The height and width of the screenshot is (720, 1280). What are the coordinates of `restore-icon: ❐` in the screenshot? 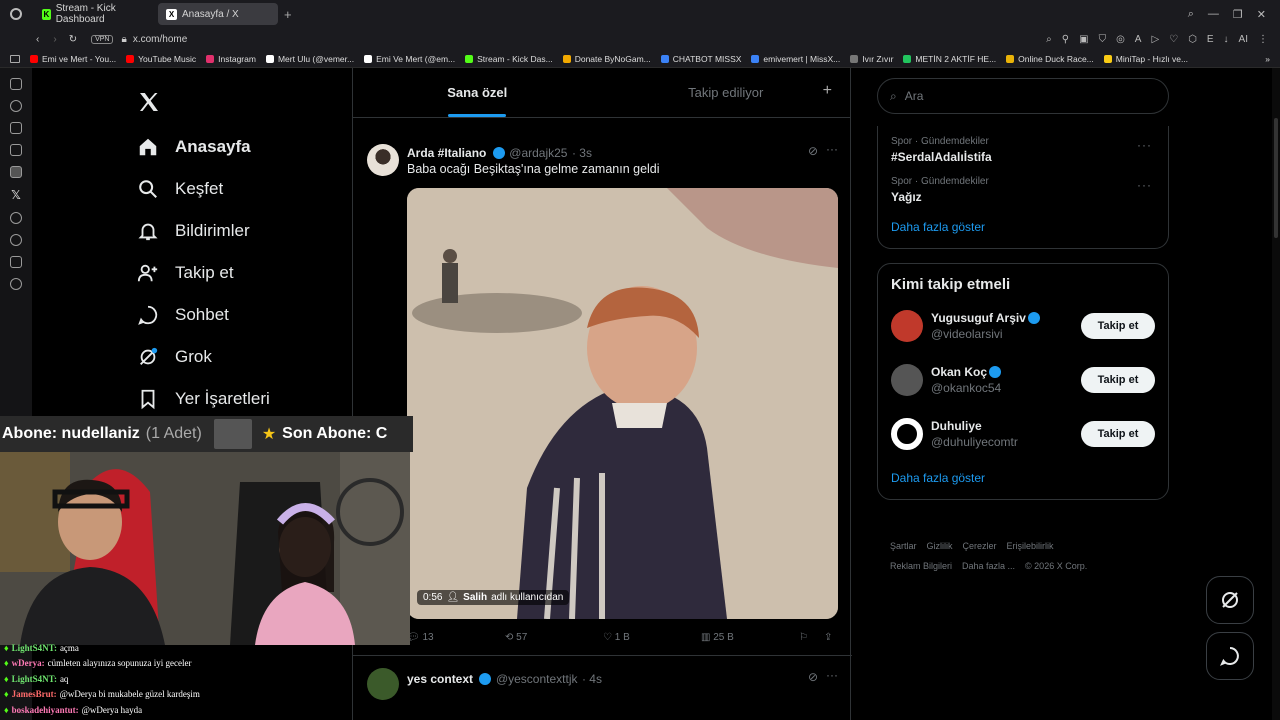 It's located at (1238, 14).